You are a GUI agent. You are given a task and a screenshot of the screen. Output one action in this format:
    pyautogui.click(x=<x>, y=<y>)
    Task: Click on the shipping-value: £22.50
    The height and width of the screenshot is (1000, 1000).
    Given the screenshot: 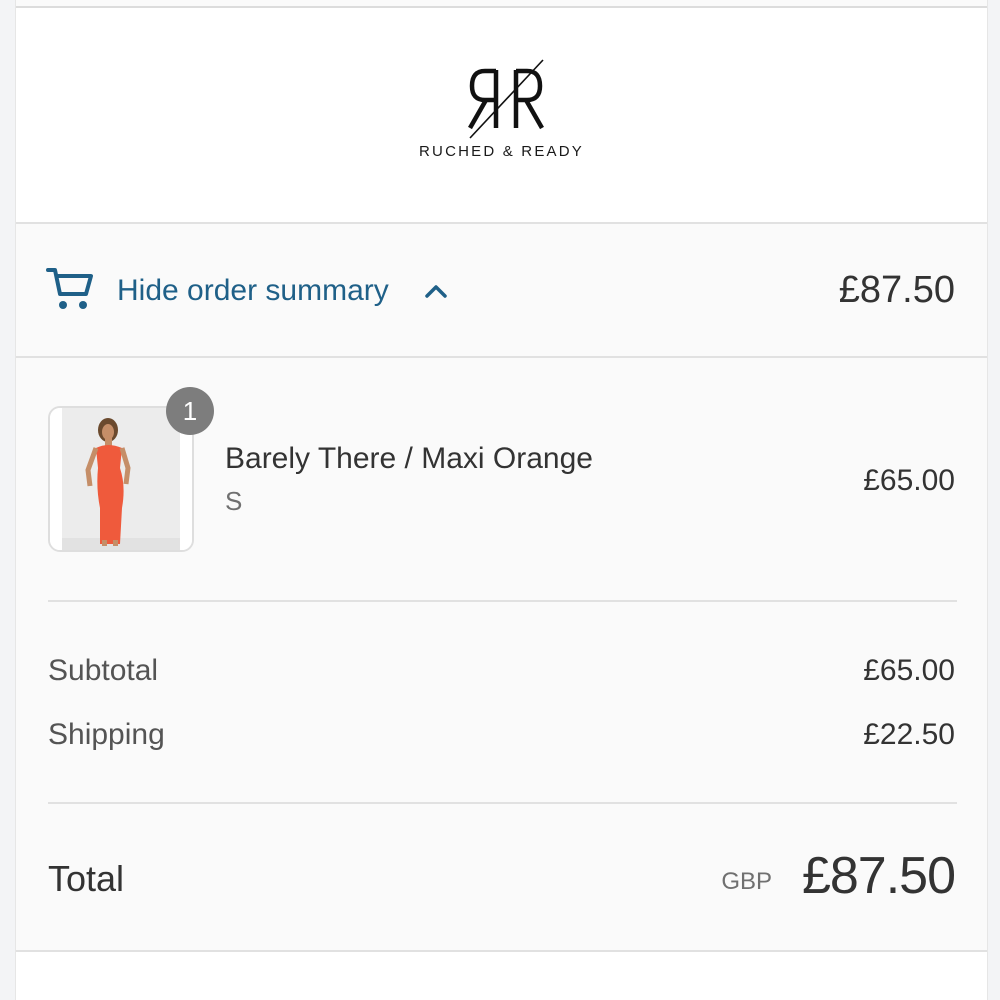 What is the action you would take?
    pyautogui.click(x=909, y=734)
    